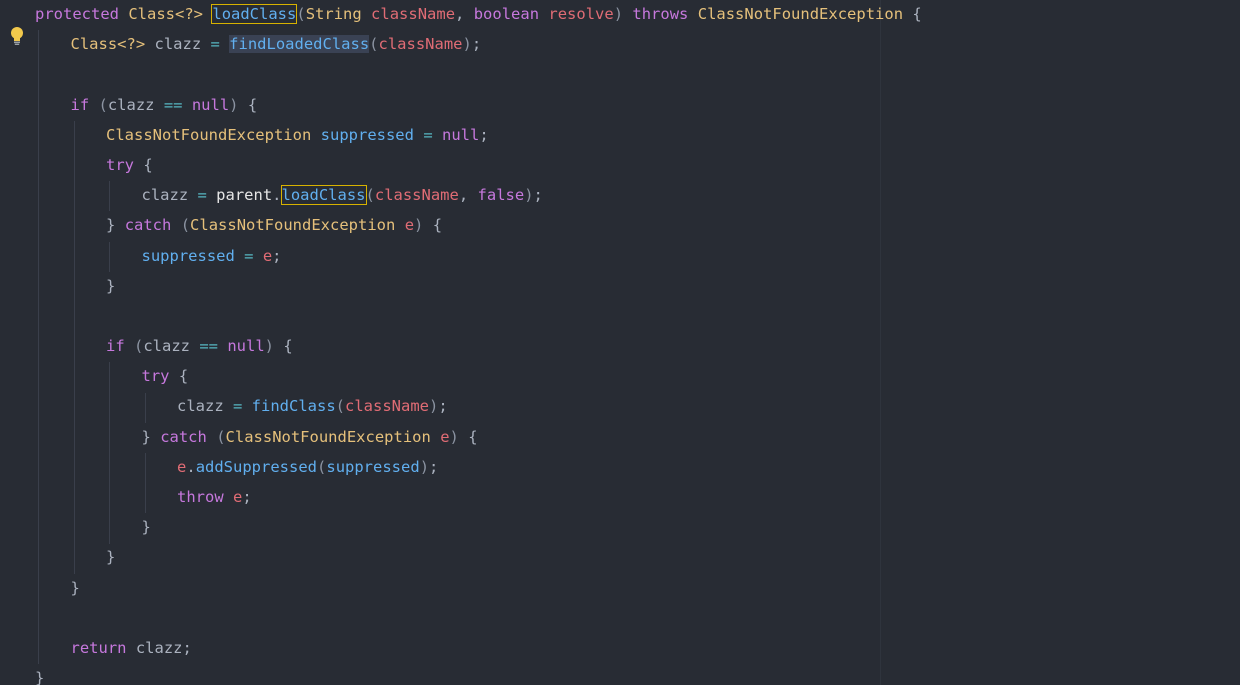 This screenshot has width=1240, height=685. Describe the element at coordinates (188, 255) in the screenshot. I see `code-token: suppressed` at that location.